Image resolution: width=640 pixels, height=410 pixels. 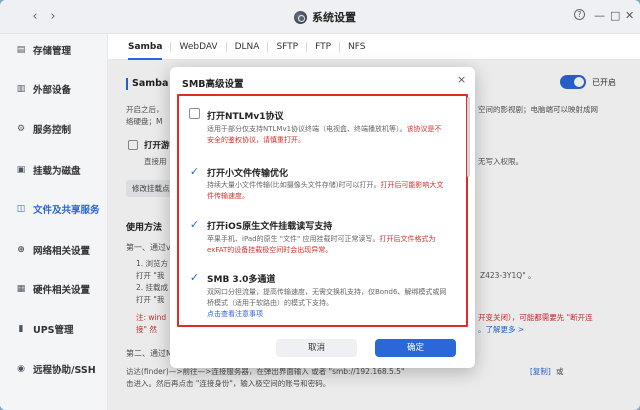 I want to click on network-icon: ⊕, so click(x=21, y=250).